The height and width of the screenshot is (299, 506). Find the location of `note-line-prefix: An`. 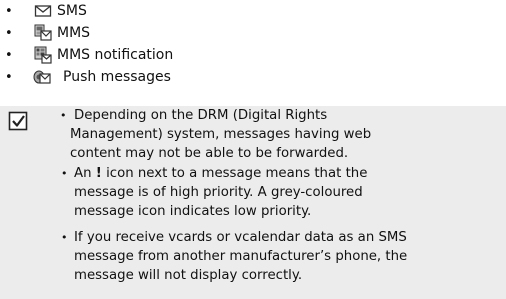

note-line-prefix: An is located at coordinates (85, 173).